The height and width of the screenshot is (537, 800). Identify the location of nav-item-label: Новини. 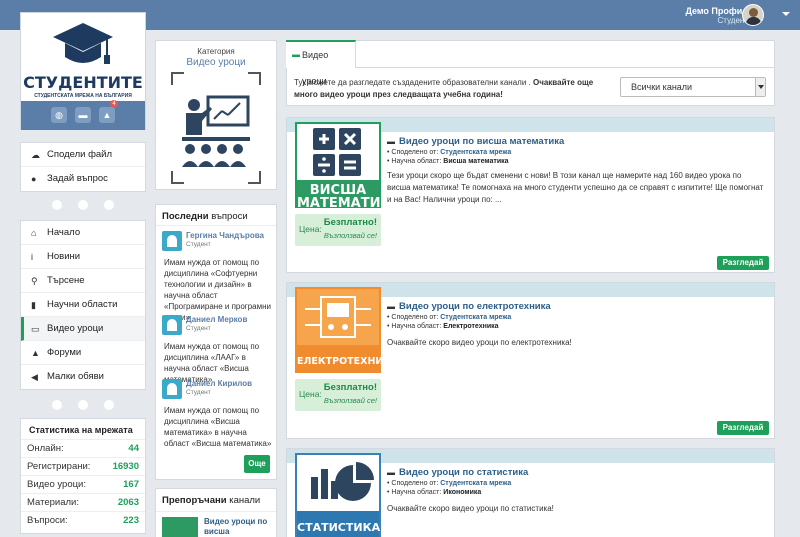
(64, 256).